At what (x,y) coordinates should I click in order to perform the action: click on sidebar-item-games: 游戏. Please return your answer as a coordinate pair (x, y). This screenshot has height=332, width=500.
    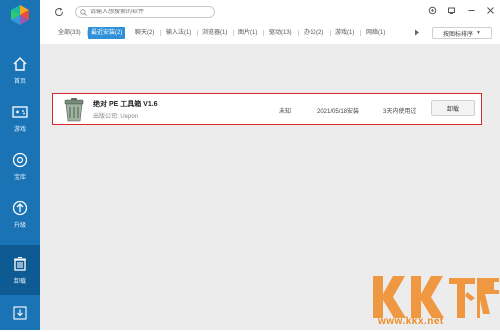
    Looking at the image, I should click on (20, 118).